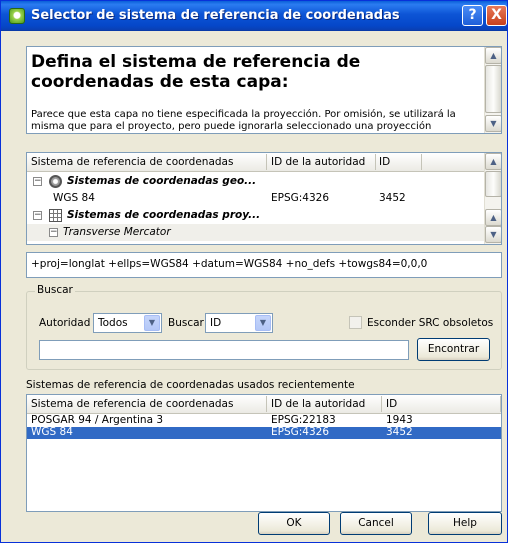 Image resolution: width=508 pixels, height=543 pixels. I want to click on recent-row-wgs84: WGS 84 EPSG:4326 3452, so click(264, 432).